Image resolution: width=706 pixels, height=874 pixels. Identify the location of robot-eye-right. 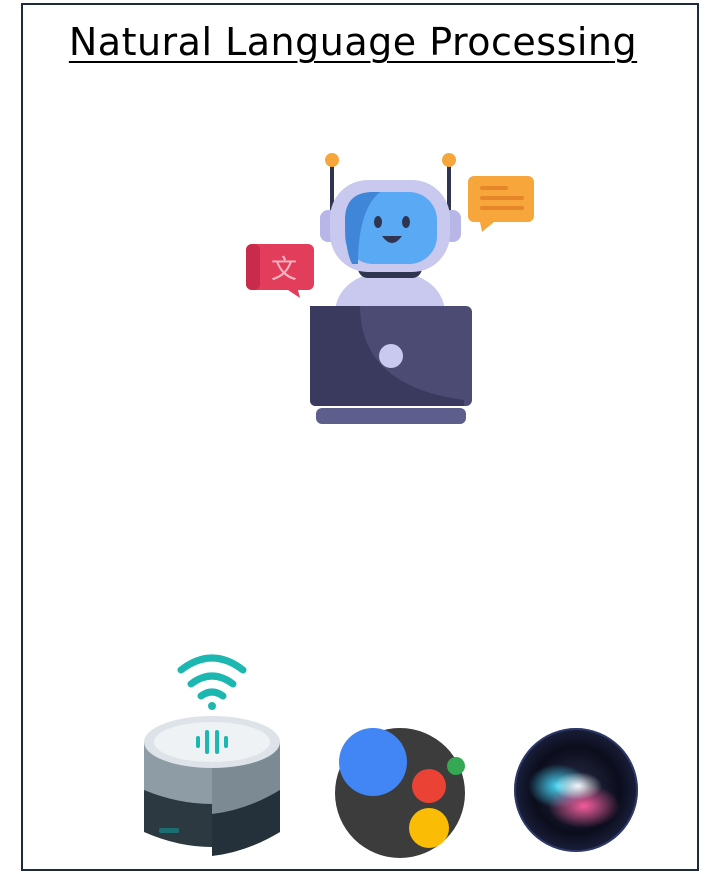
(406, 222).